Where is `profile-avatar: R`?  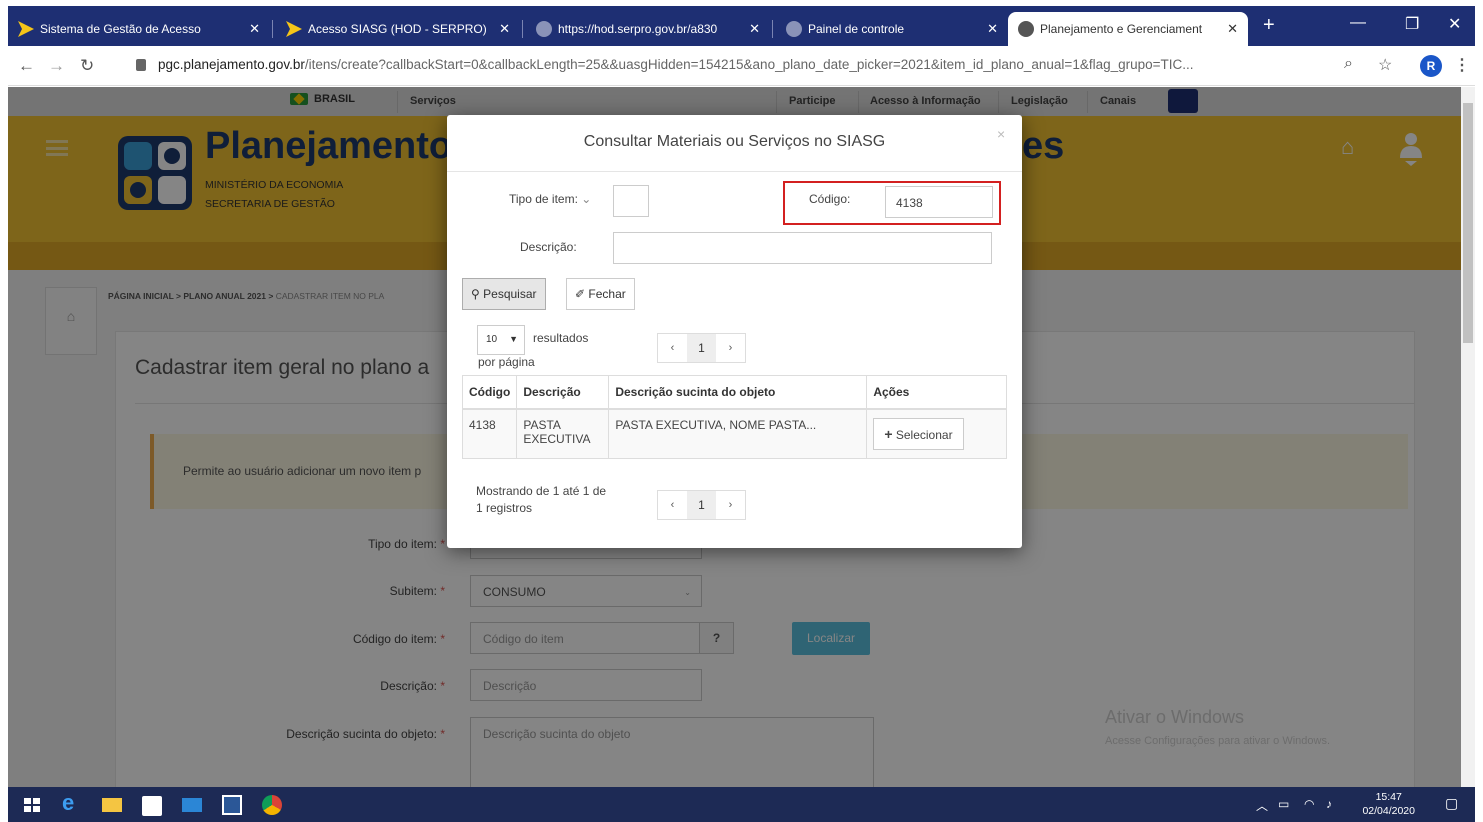 profile-avatar: R is located at coordinates (1431, 66).